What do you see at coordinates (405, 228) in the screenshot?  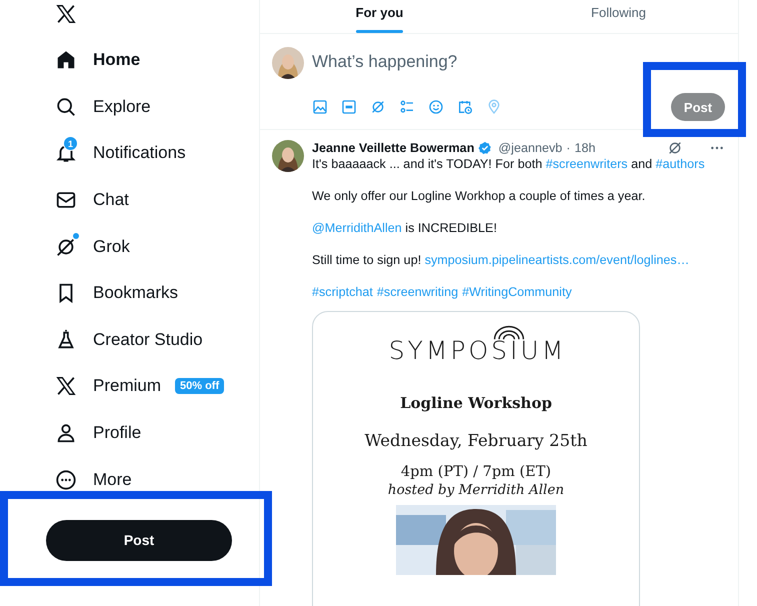 I see `post-text: @MerridithAllen is INCREDIBLE!` at bounding box center [405, 228].